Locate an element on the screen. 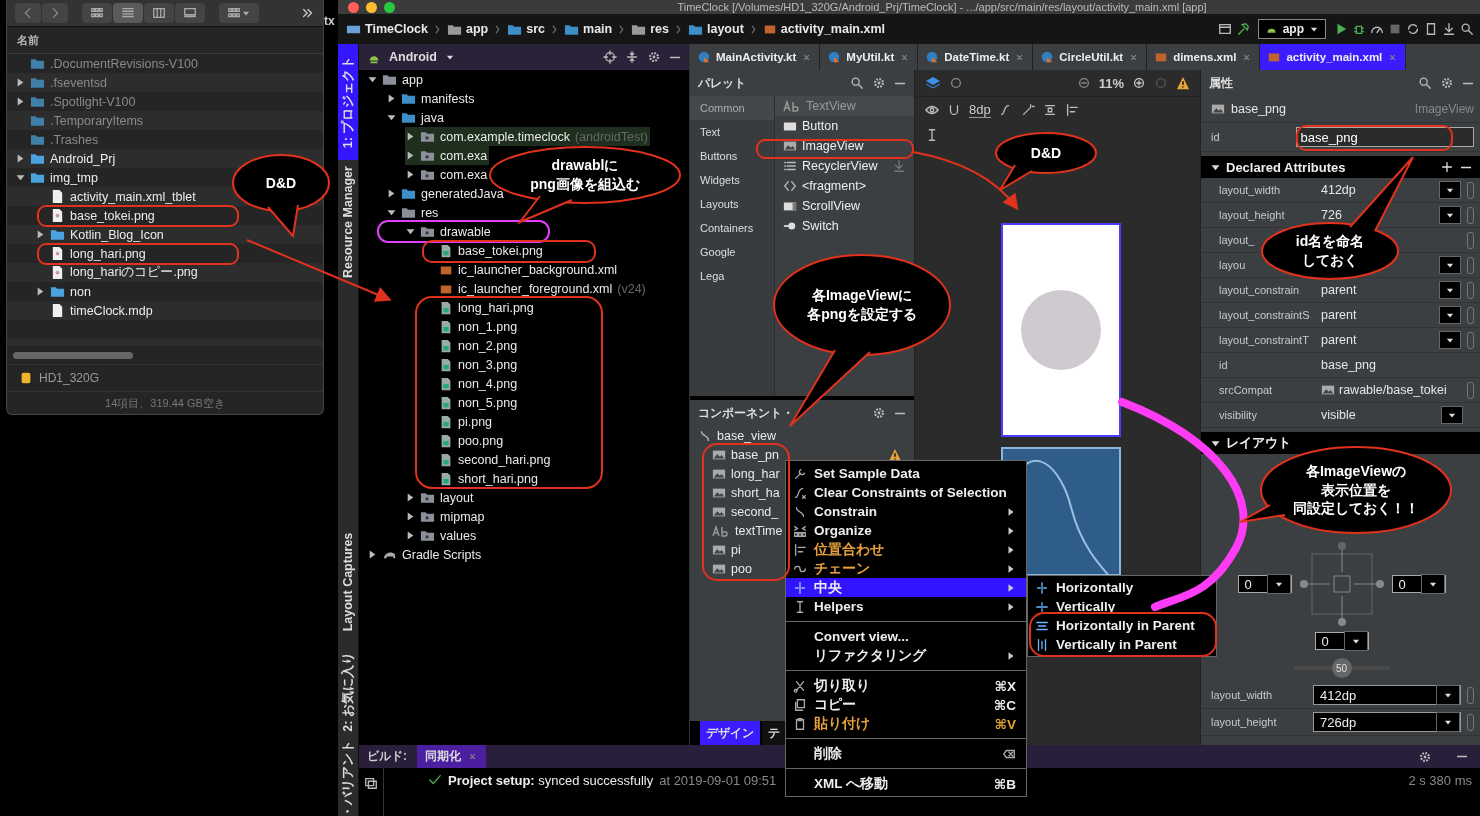  attribute-name: layout_constrain is located at coordinates (1259, 290).